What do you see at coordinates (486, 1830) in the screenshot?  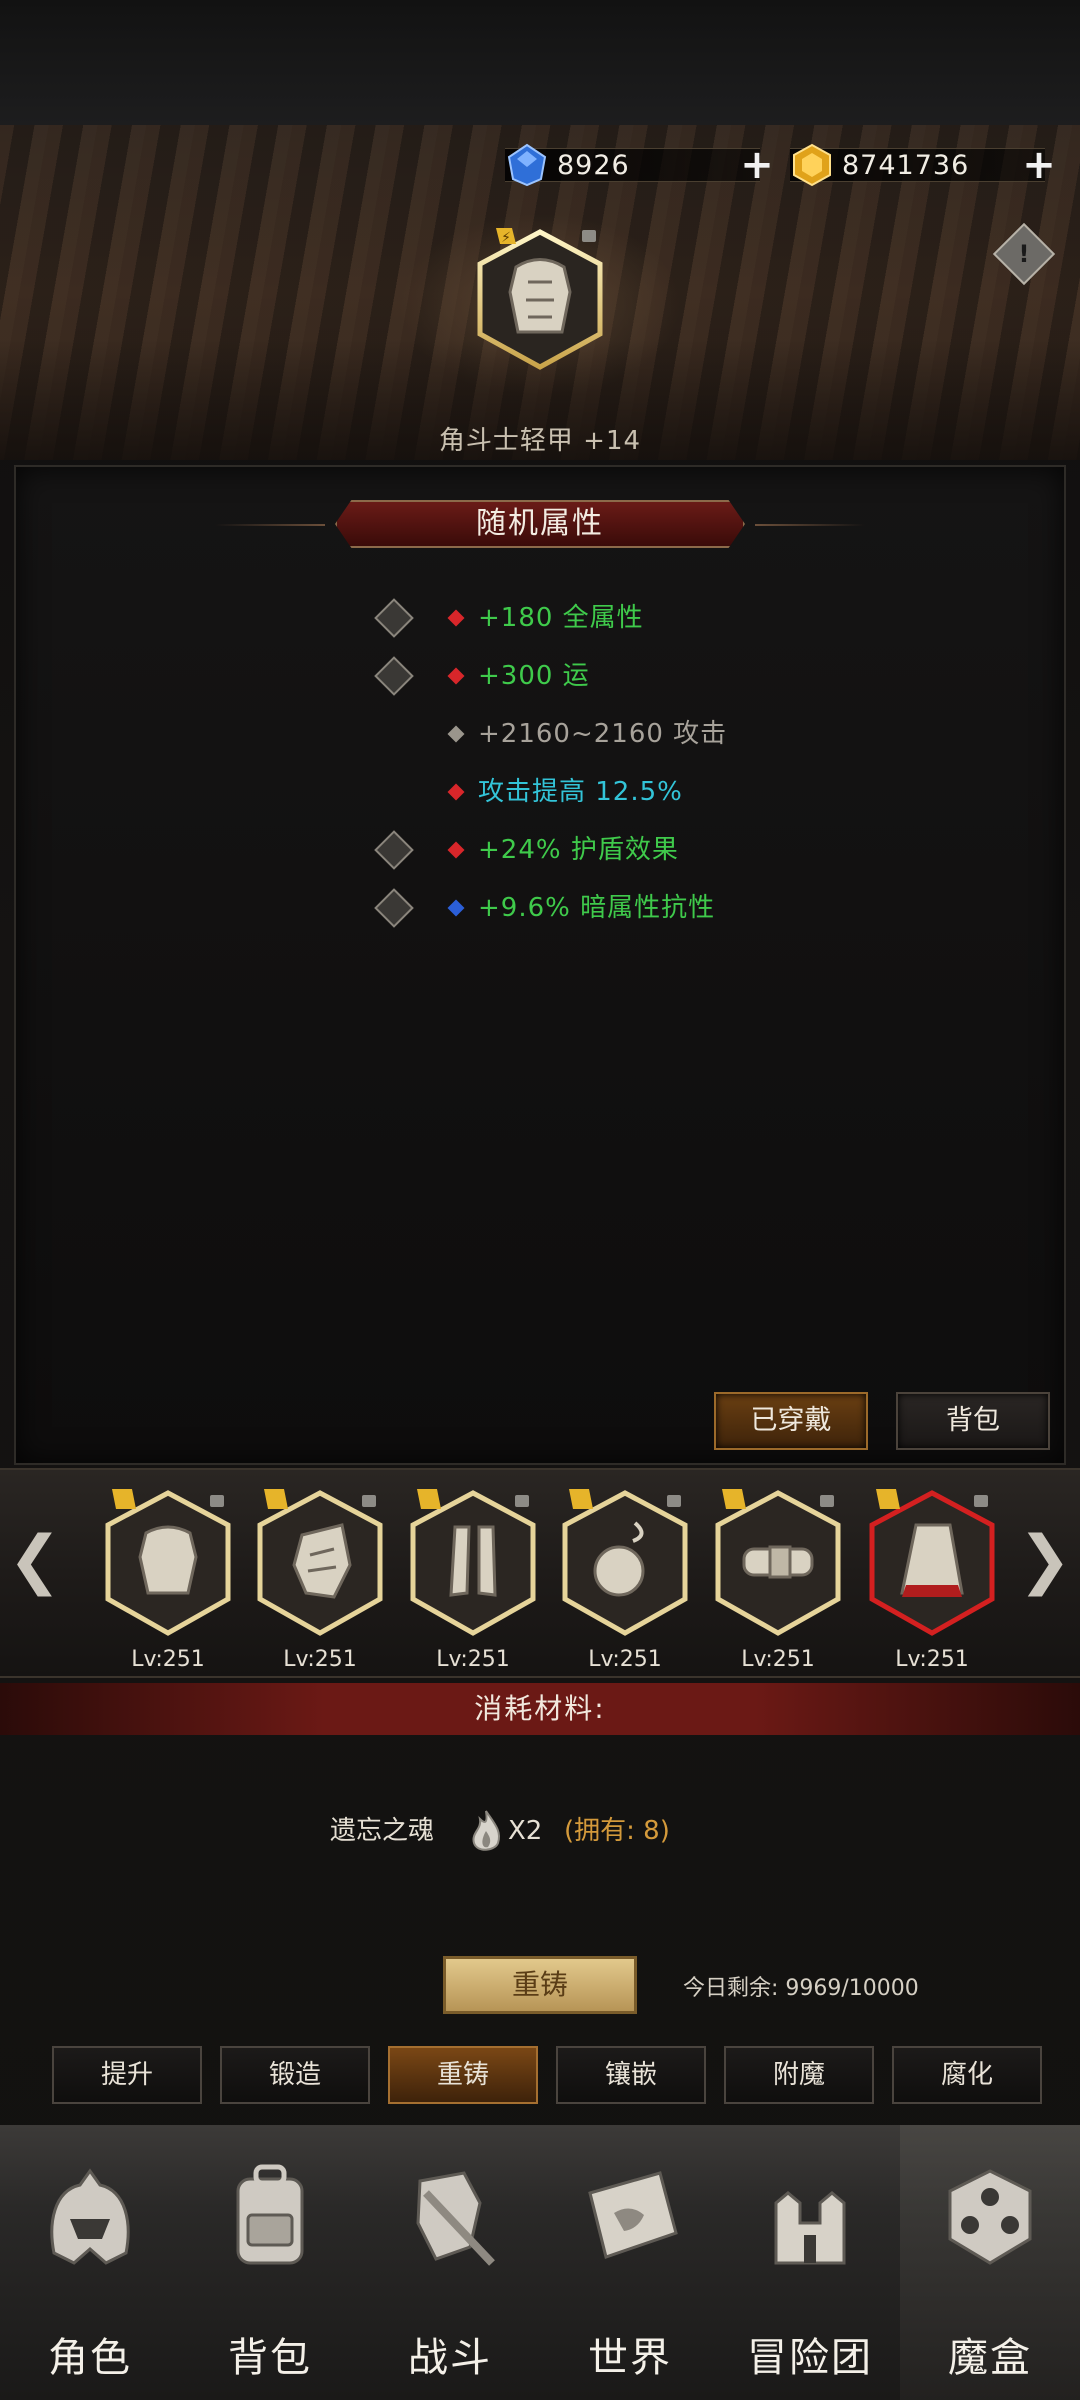 I see `soul-flame-icon` at bounding box center [486, 1830].